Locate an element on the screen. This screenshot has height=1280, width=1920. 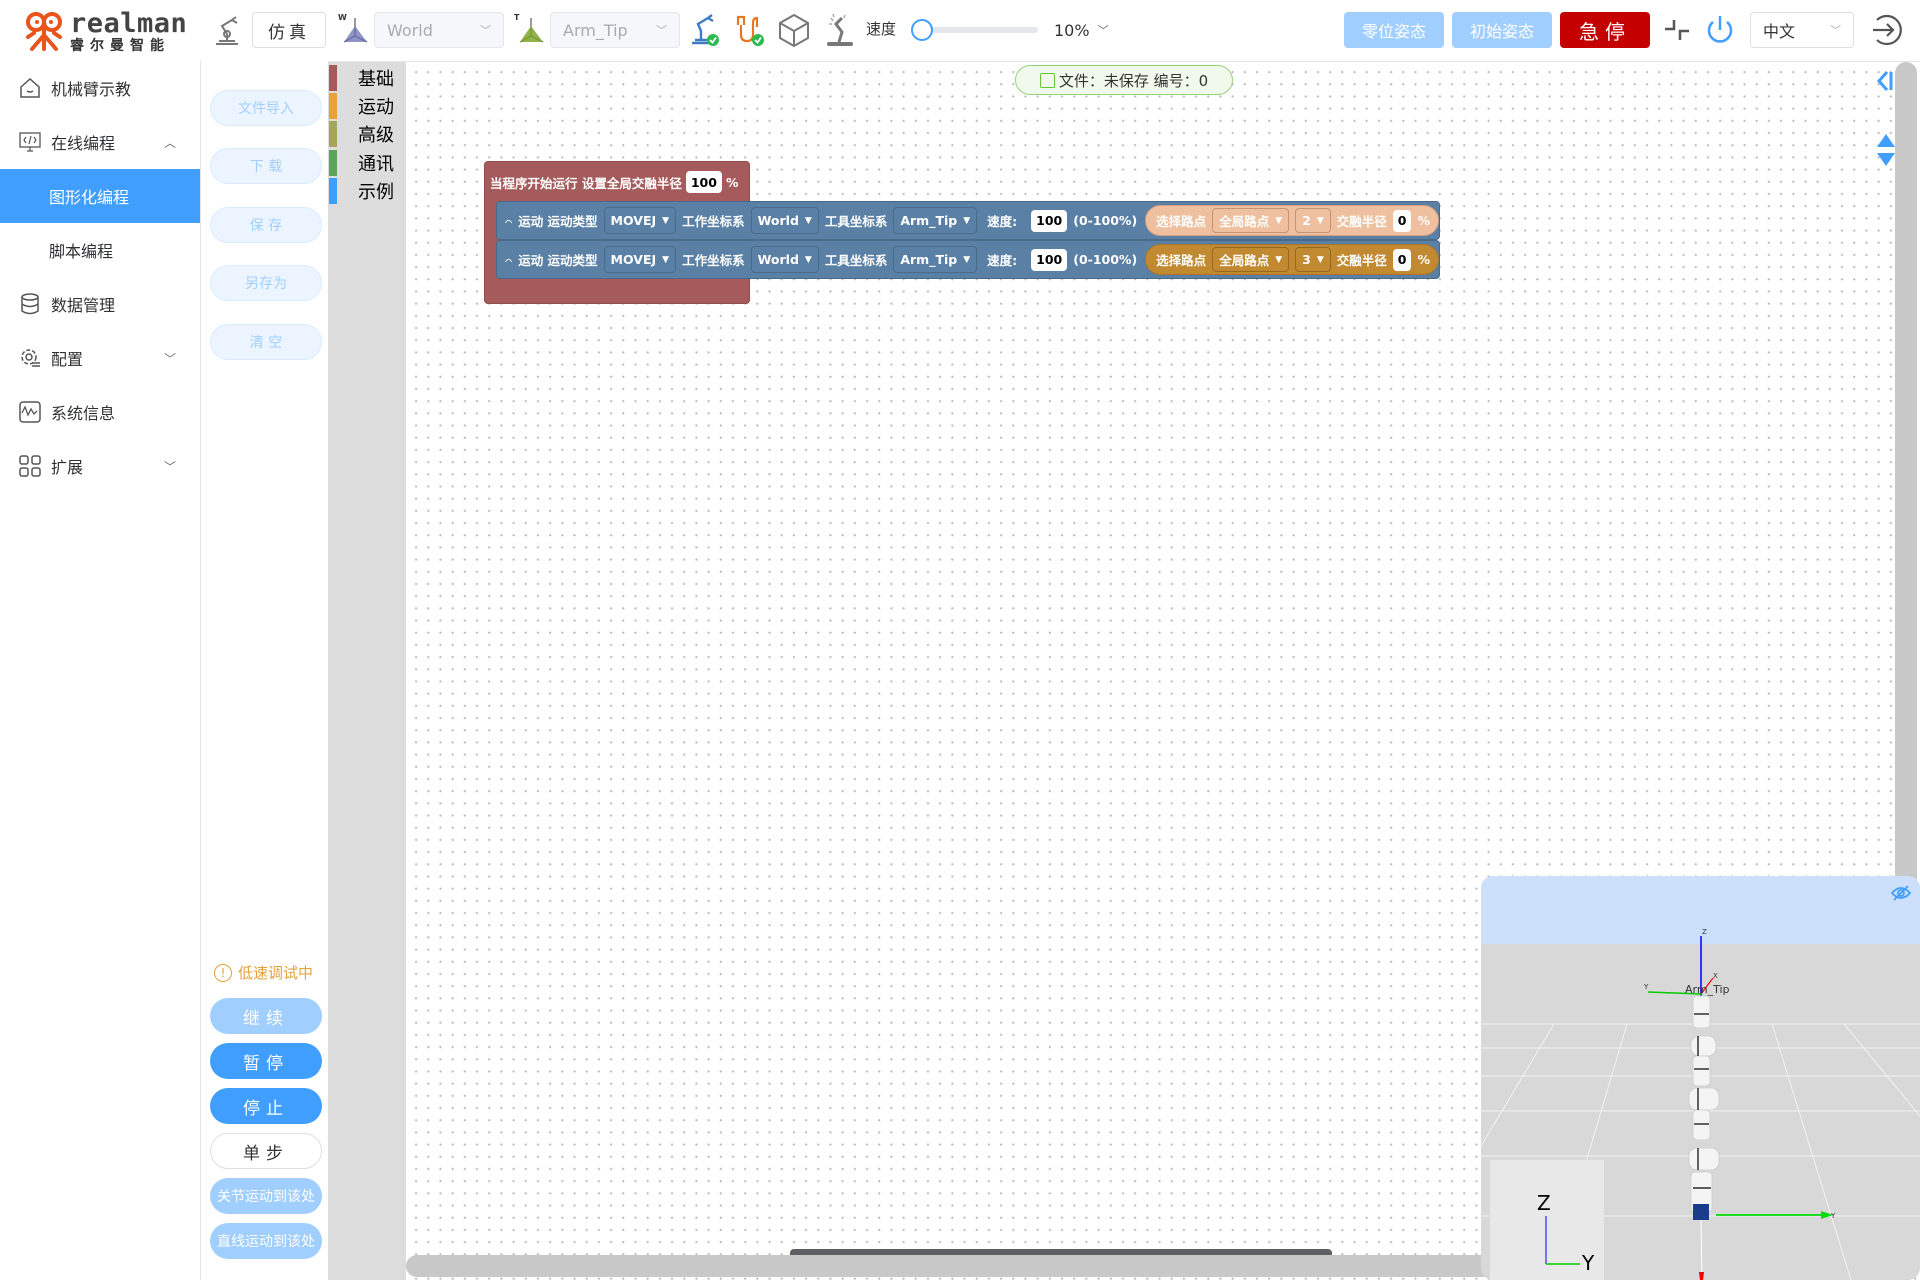
category-motion: 运动 is located at coordinates (367, 106).